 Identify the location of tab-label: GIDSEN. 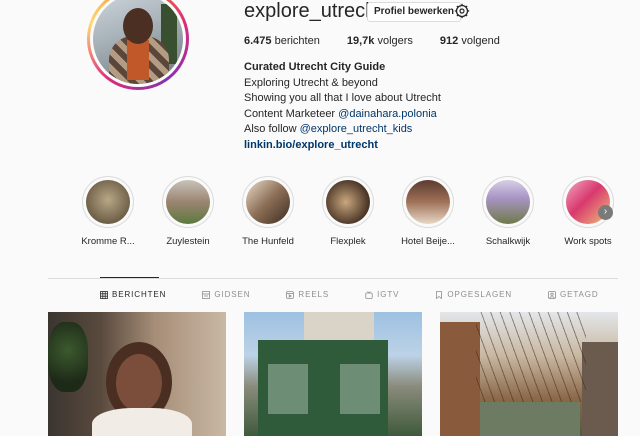
(232, 294).